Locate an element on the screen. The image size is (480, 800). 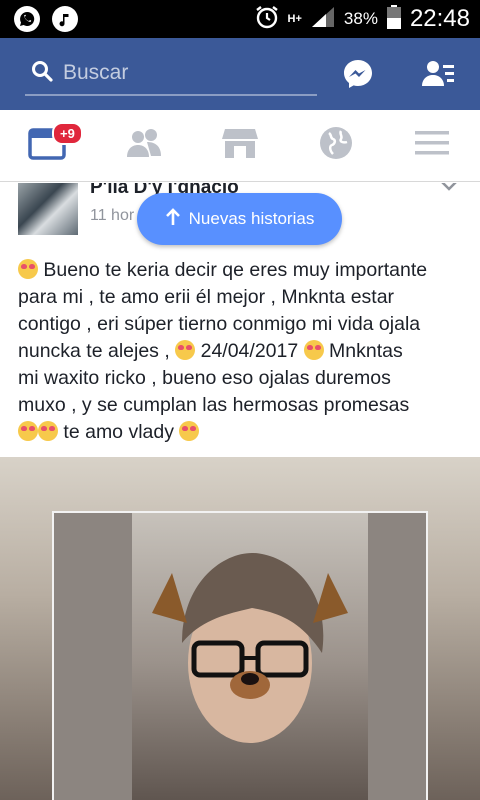
messenger-icon is located at coordinates (358, 74).